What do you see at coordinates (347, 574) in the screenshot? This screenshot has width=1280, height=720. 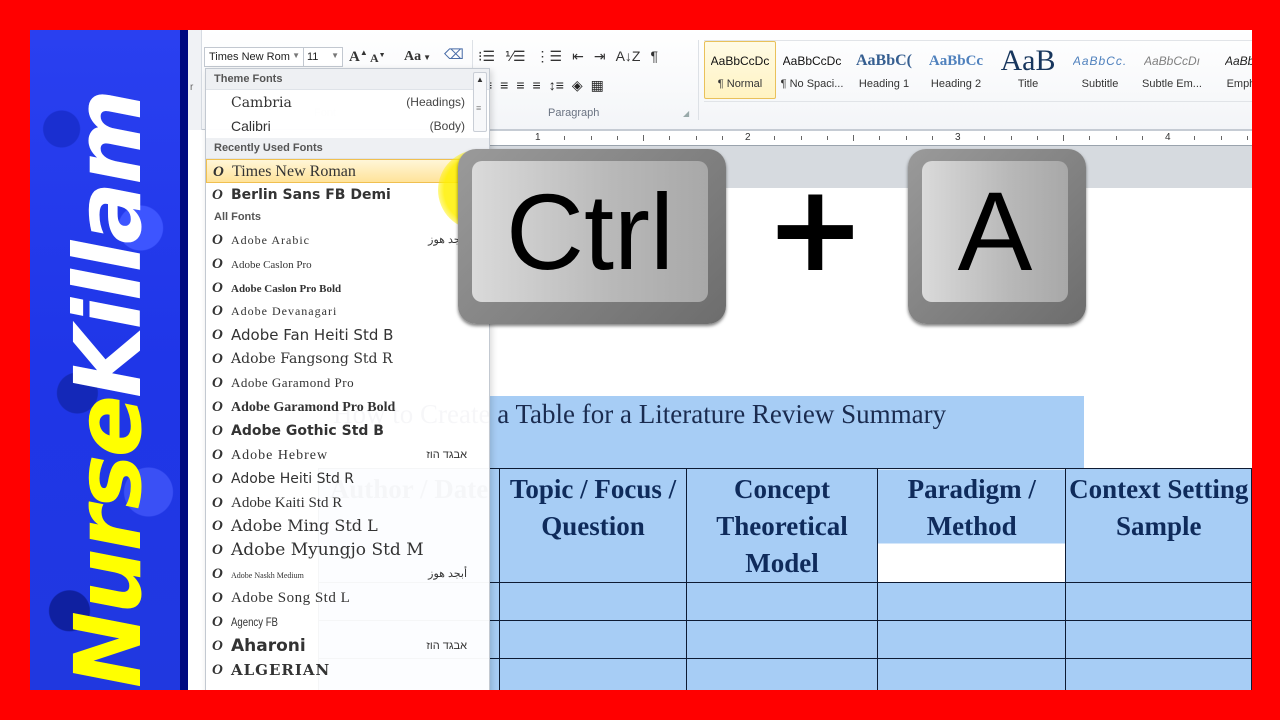 I see `font-list-item: O Adobe Naskh Medium أبجد هوز` at bounding box center [347, 574].